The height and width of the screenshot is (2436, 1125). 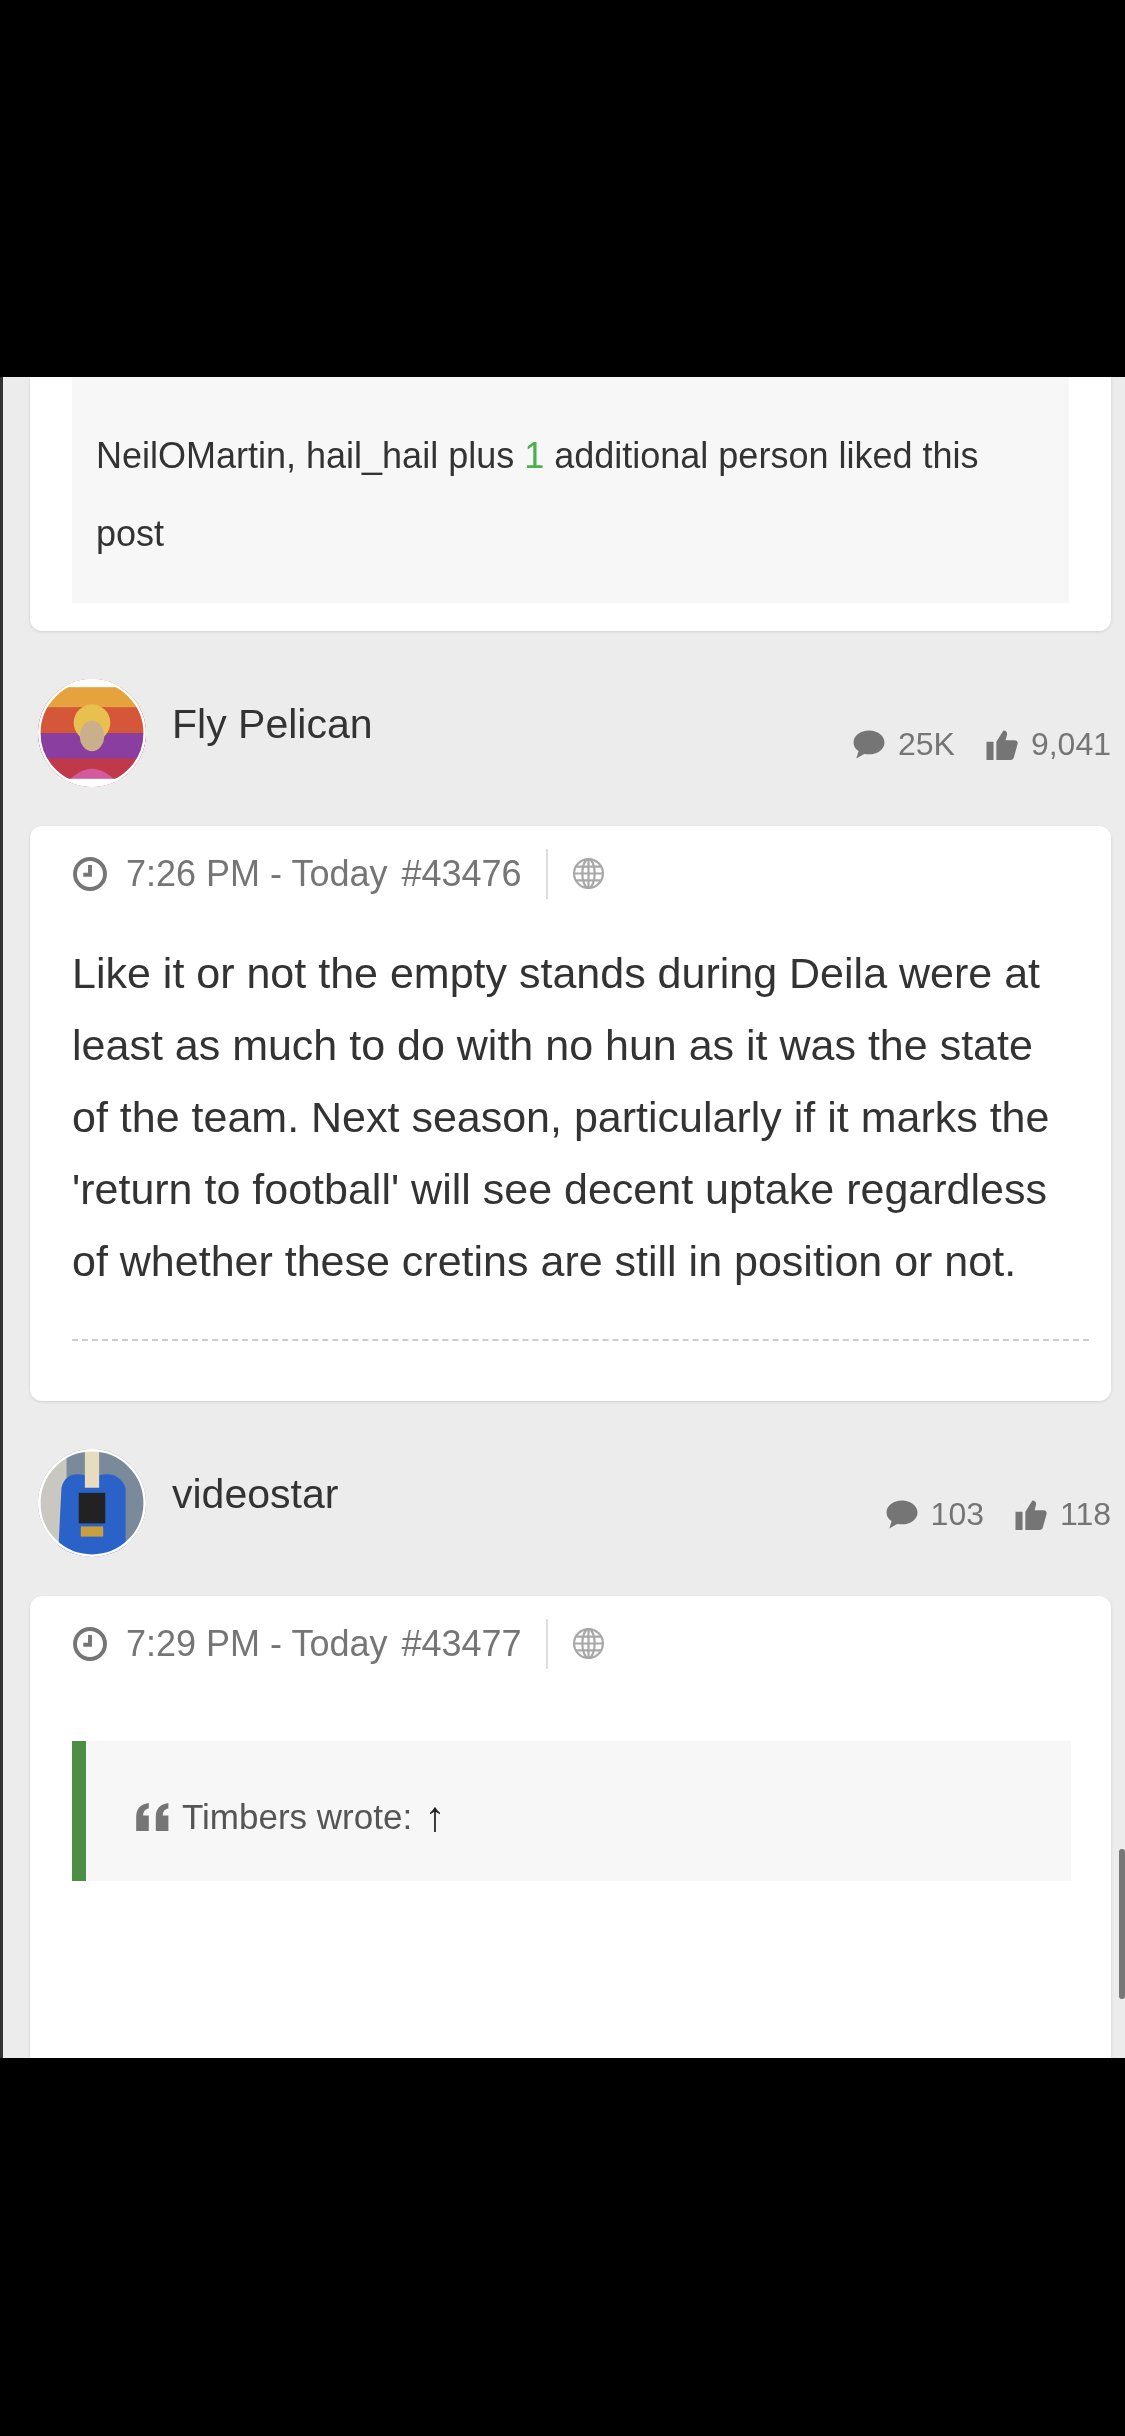 What do you see at coordinates (538, 495) in the screenshot?
I see `likes-text: NeilOMartin, hail_hail plus 1 additional person liked this post` at bounding box center [538, 495].